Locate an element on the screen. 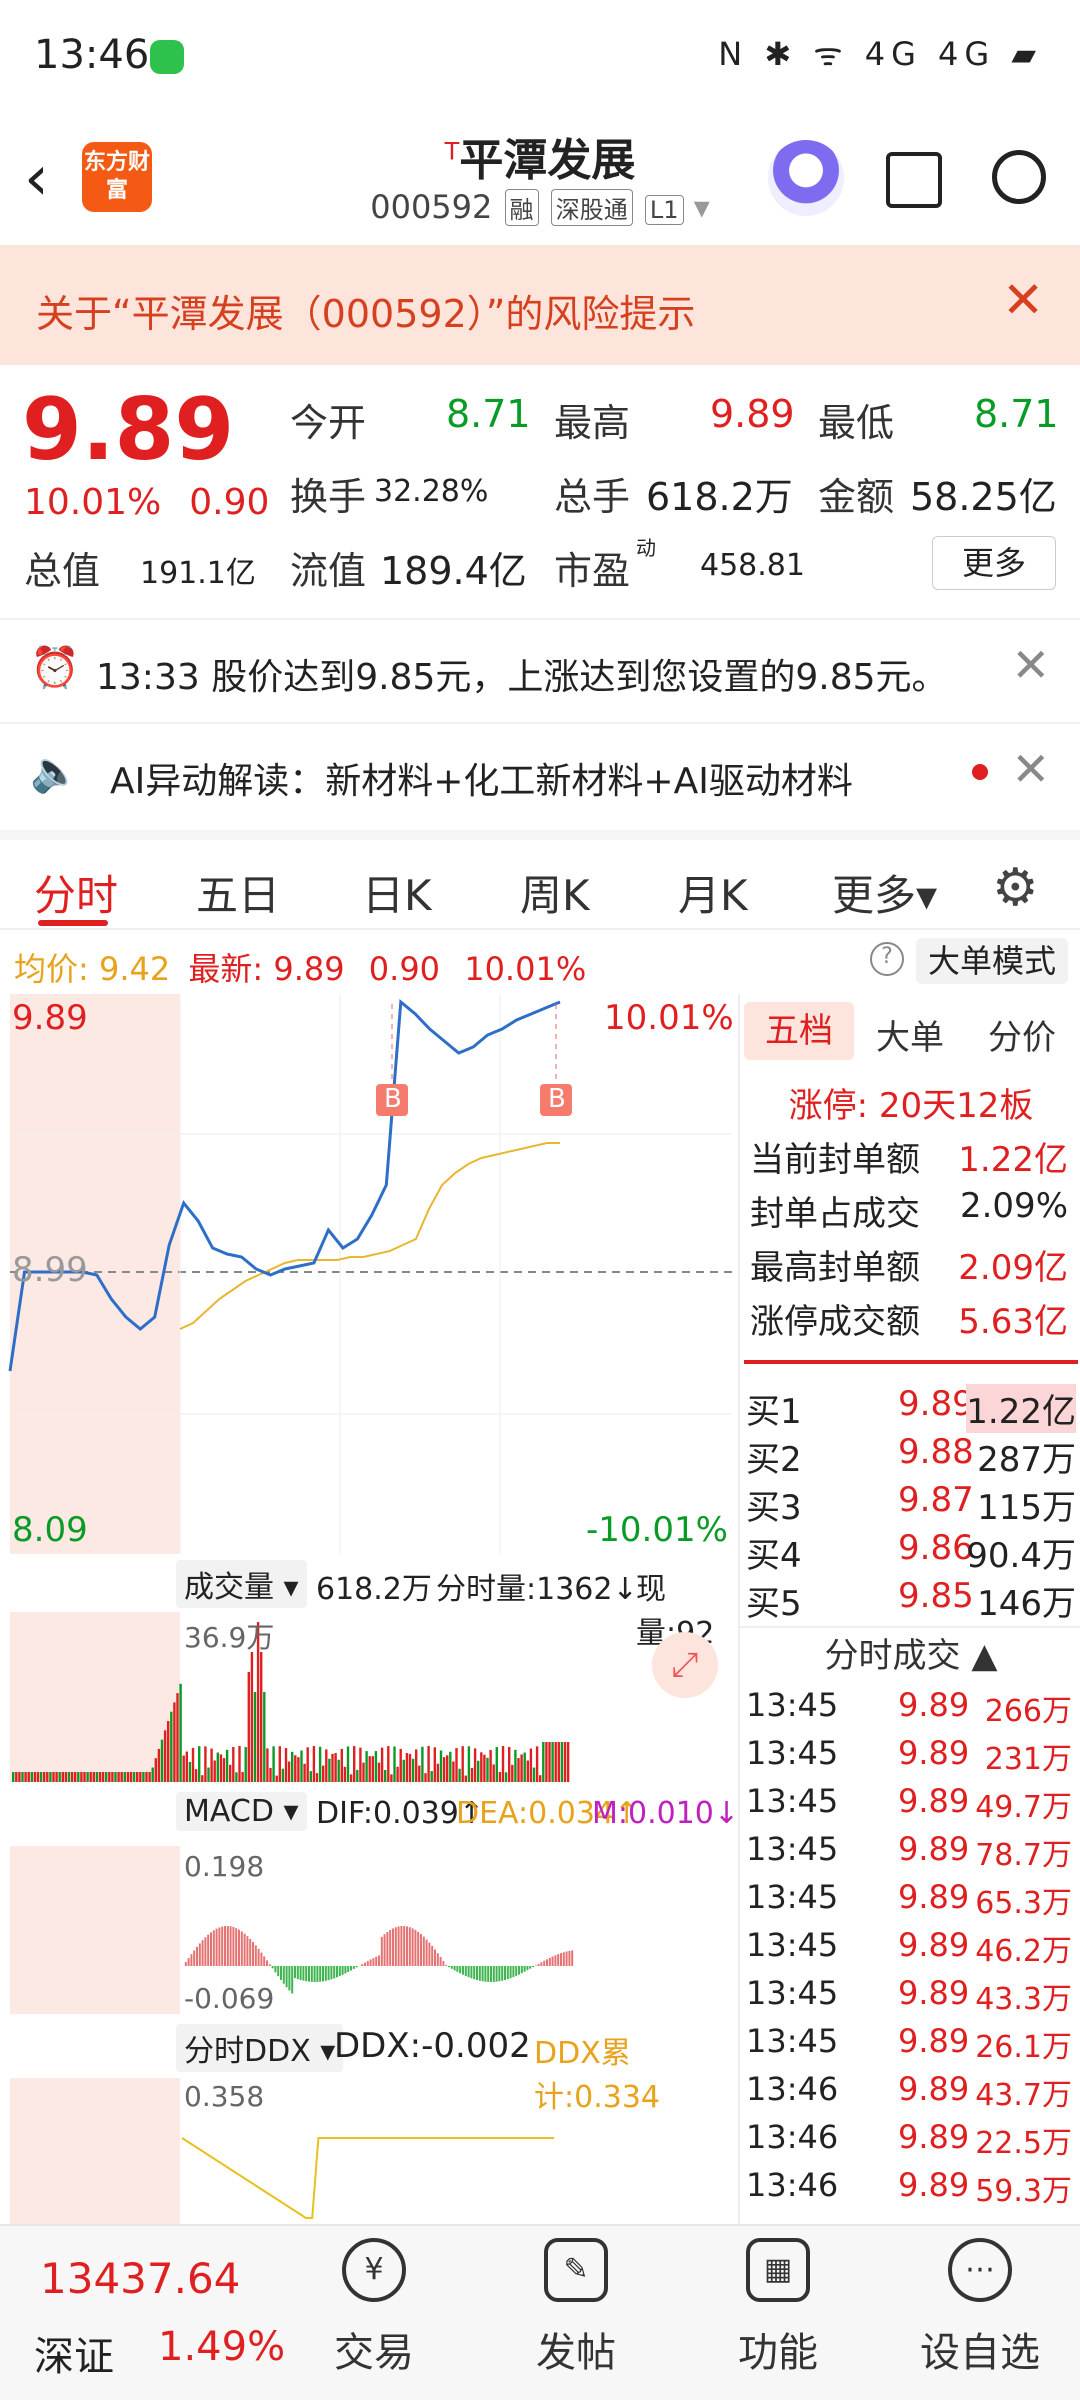 This screenshot has width=1080, height=2400. change-value: 0.90 is located at coordinates (404, 969).